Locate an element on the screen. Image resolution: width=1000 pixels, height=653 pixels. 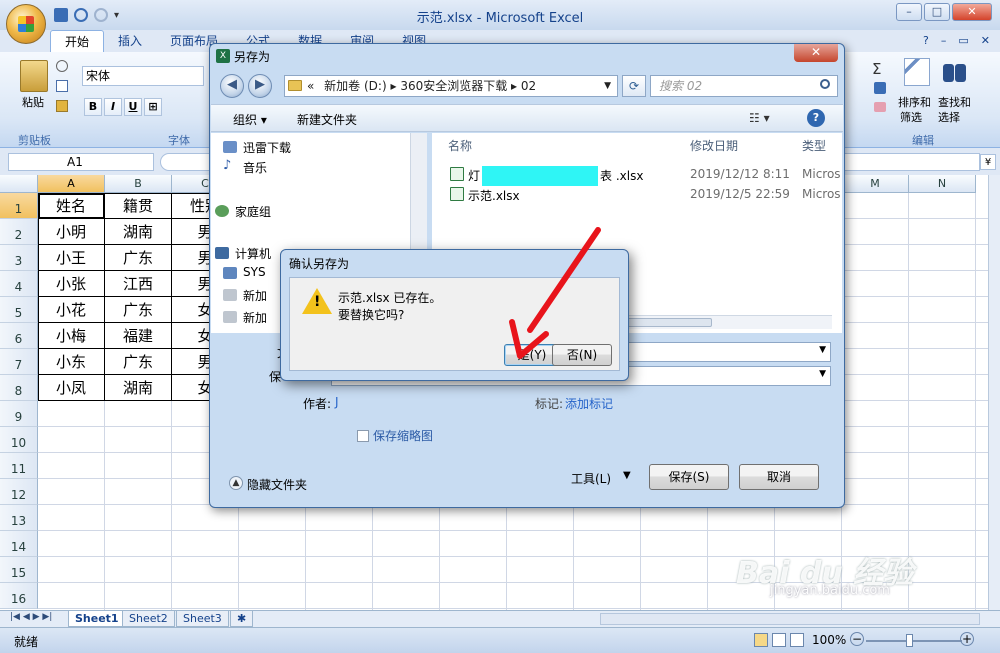
sort-filter-label: 排序和 is located at coordinates (914, 102).